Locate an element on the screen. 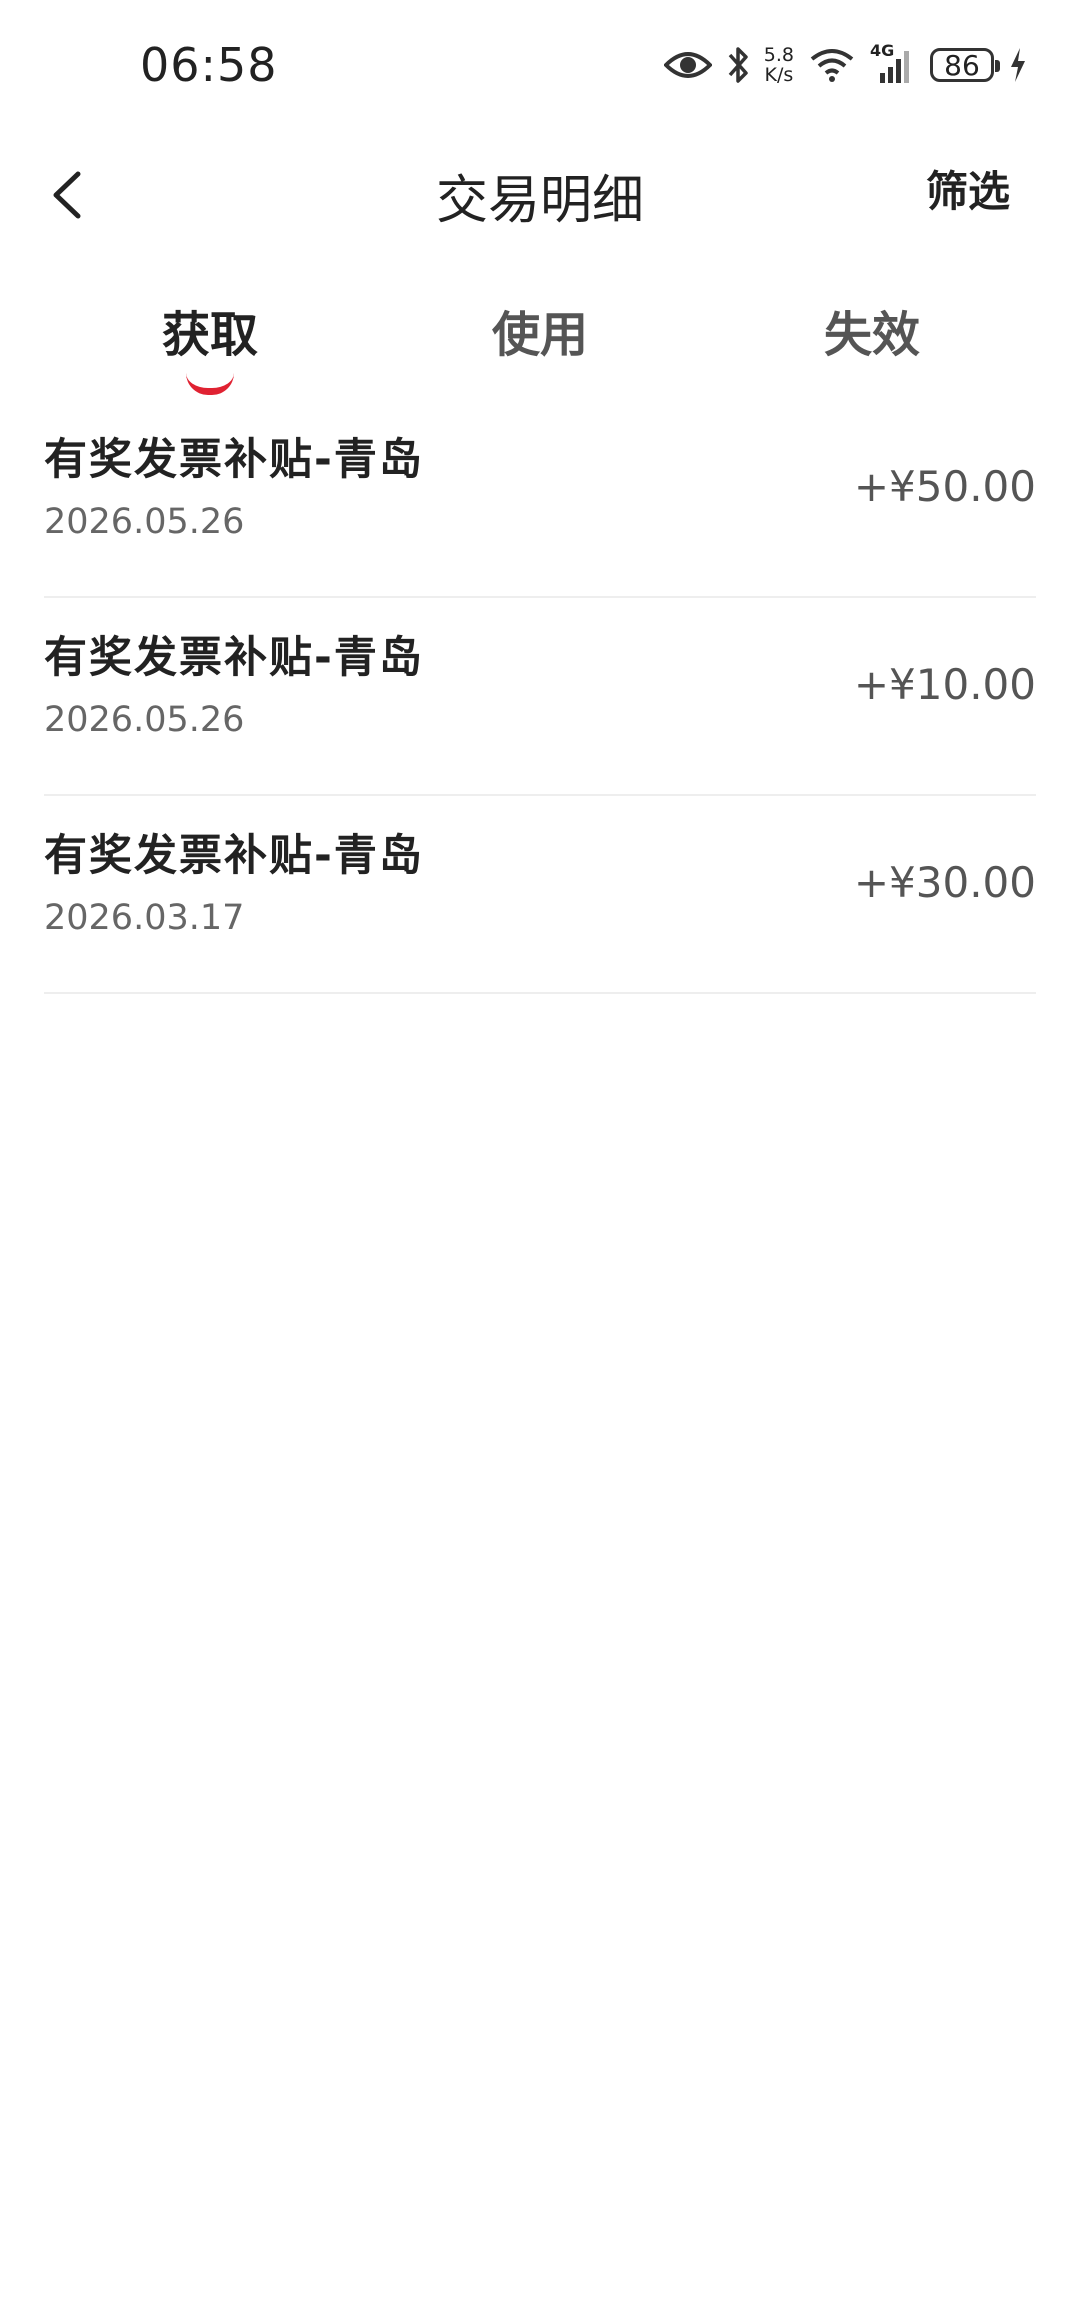  net-speed-unit: K/s is located at coordinates (779, 75).